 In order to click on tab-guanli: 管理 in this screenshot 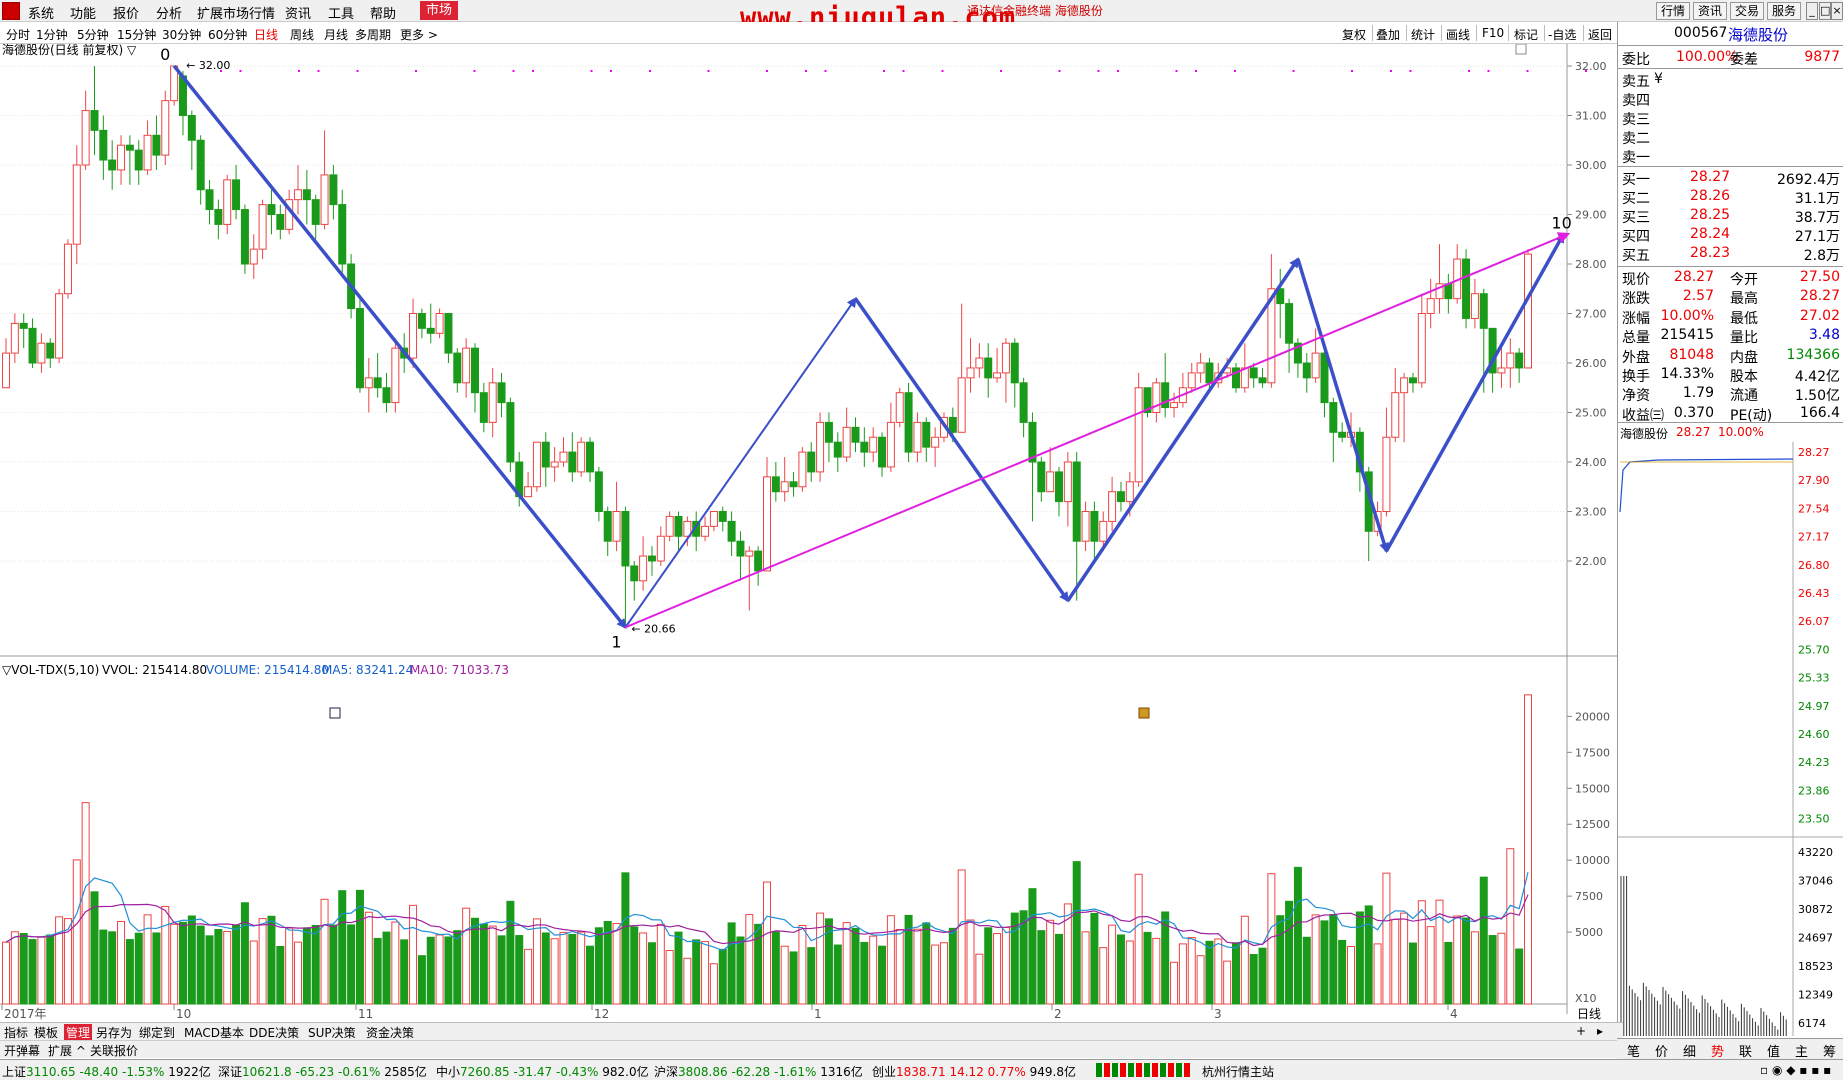, I will do `click(78, 1032)`.